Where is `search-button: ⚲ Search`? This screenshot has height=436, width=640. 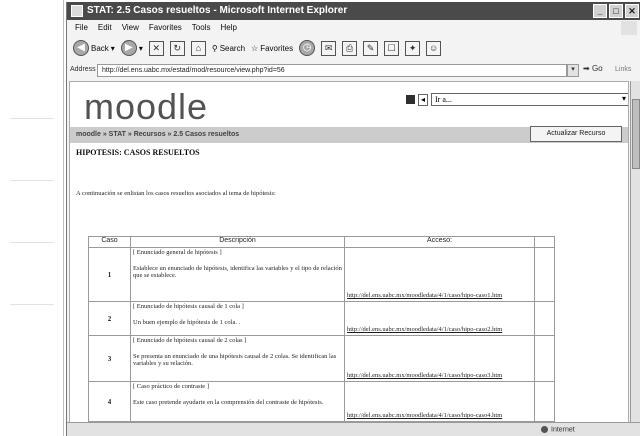 search-button: ⚲ Search is located at coordinates (228, 48).